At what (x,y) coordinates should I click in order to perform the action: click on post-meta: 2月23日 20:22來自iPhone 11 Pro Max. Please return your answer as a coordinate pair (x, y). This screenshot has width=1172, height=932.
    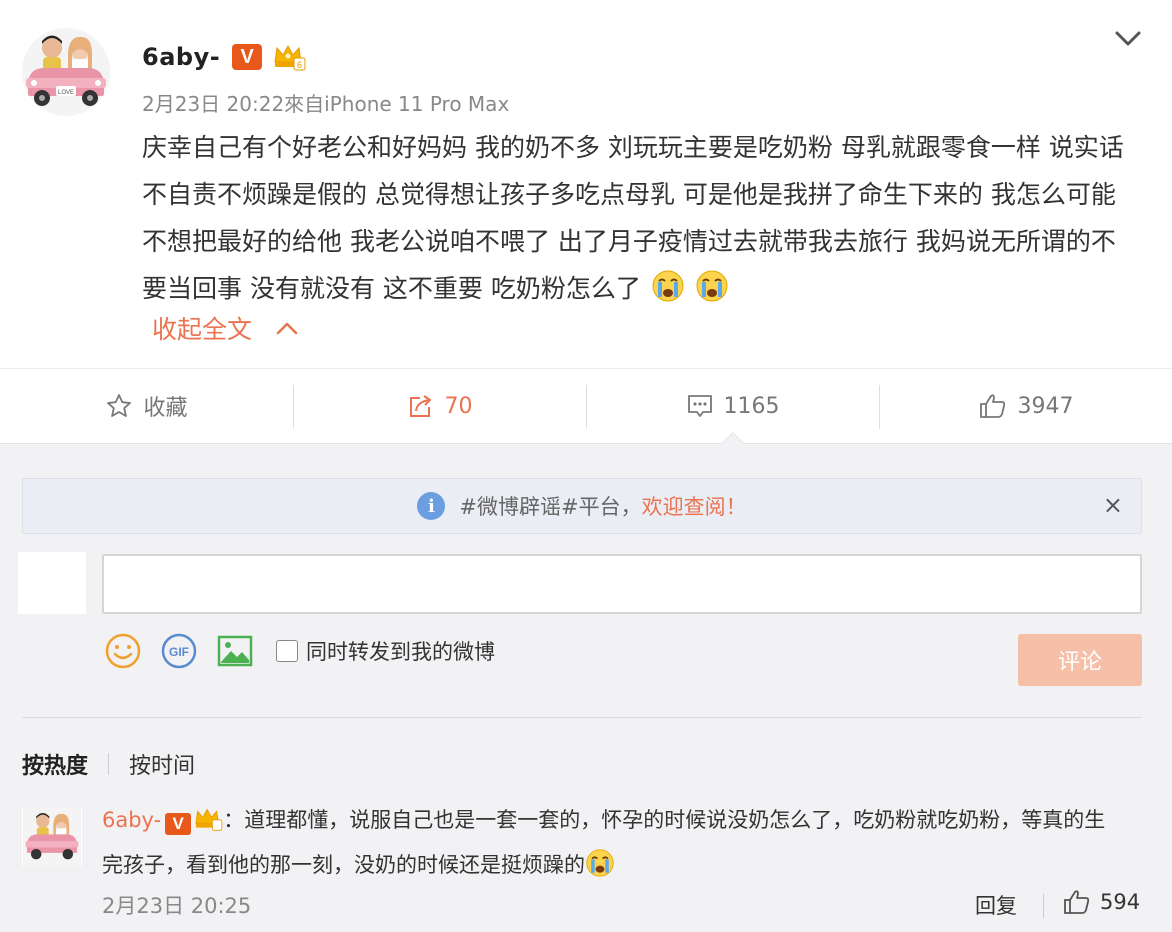
    Looking at the image, I should click on (326, 104).